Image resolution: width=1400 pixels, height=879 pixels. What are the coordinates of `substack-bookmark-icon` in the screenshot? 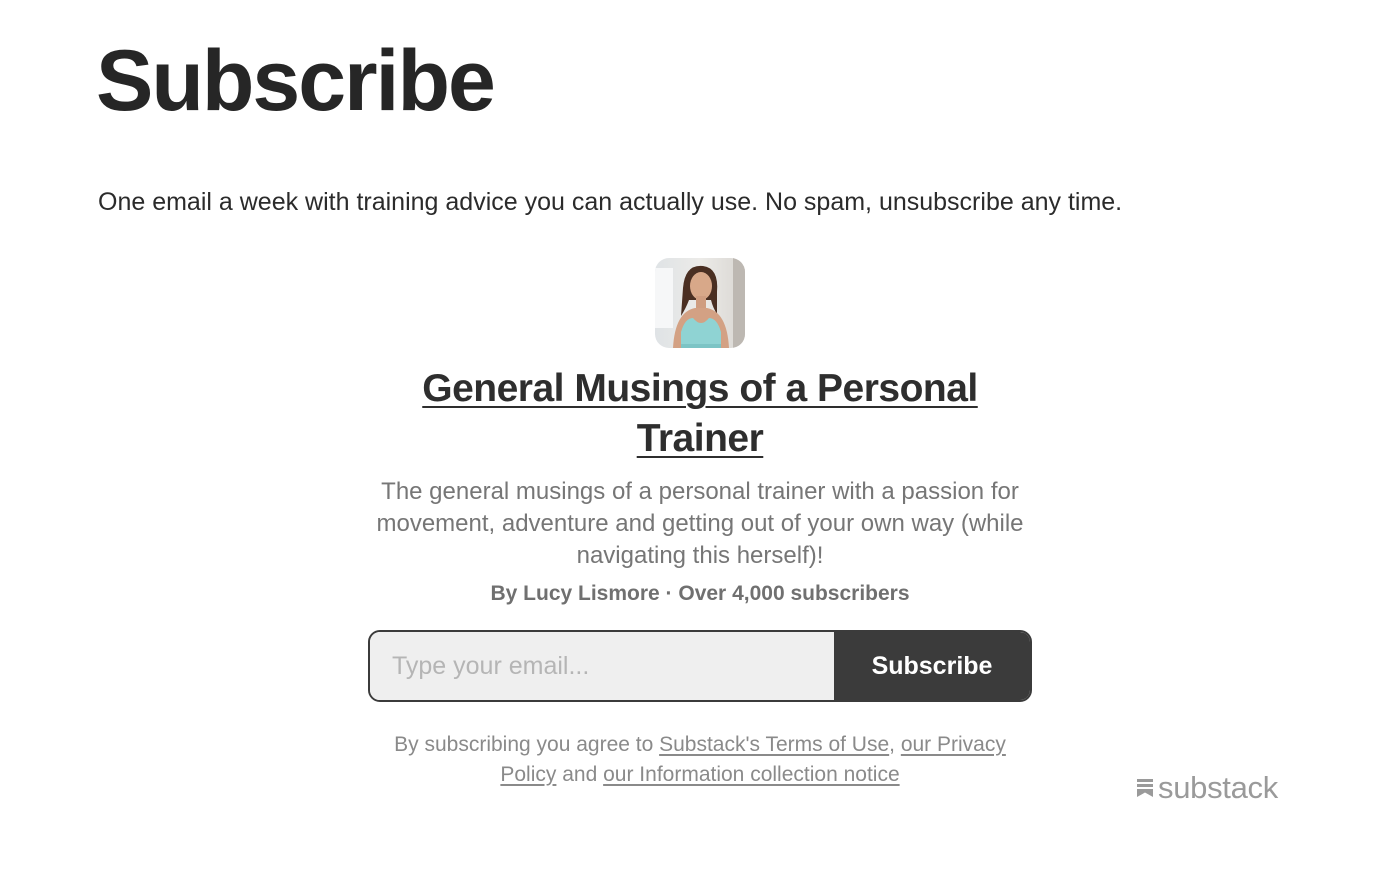 It's located at (1145, 788).